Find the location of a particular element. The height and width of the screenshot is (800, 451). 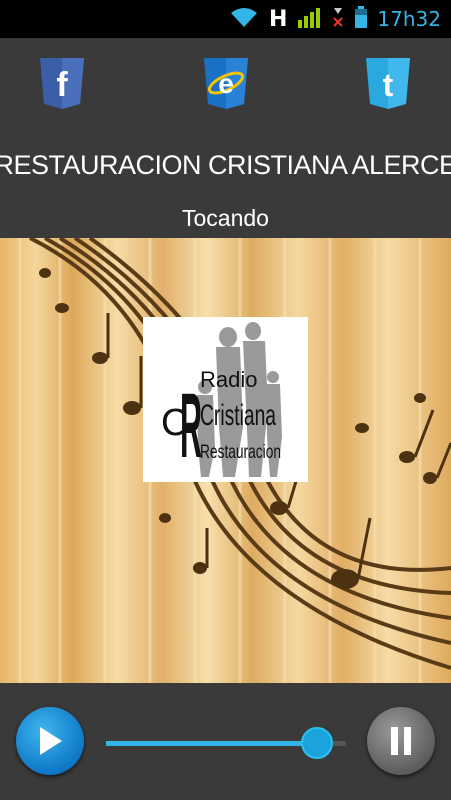

play-icon is located at coordinates (51, 741).